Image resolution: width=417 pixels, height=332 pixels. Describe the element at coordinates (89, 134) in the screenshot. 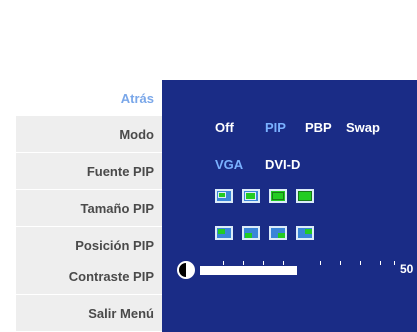

I see `menu-item-modo: Modo` at that location.